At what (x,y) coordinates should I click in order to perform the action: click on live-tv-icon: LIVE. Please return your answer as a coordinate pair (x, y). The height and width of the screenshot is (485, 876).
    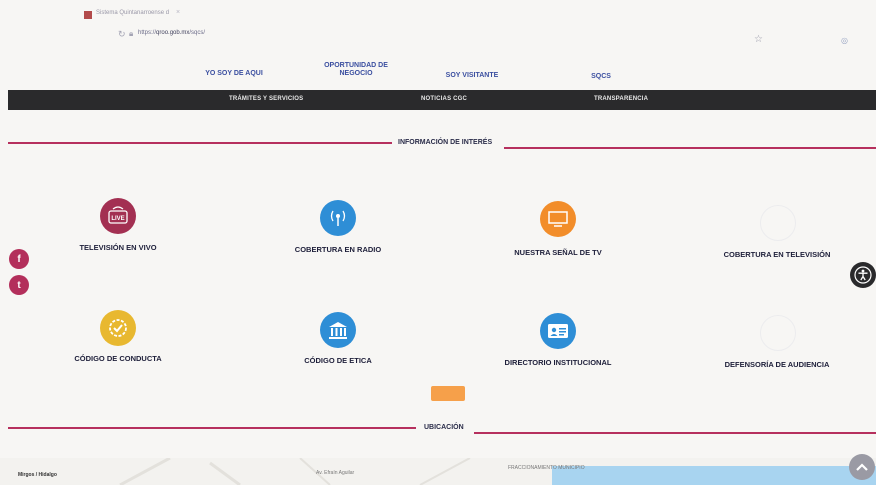
    Looking at the image, I should click on (118, 216).